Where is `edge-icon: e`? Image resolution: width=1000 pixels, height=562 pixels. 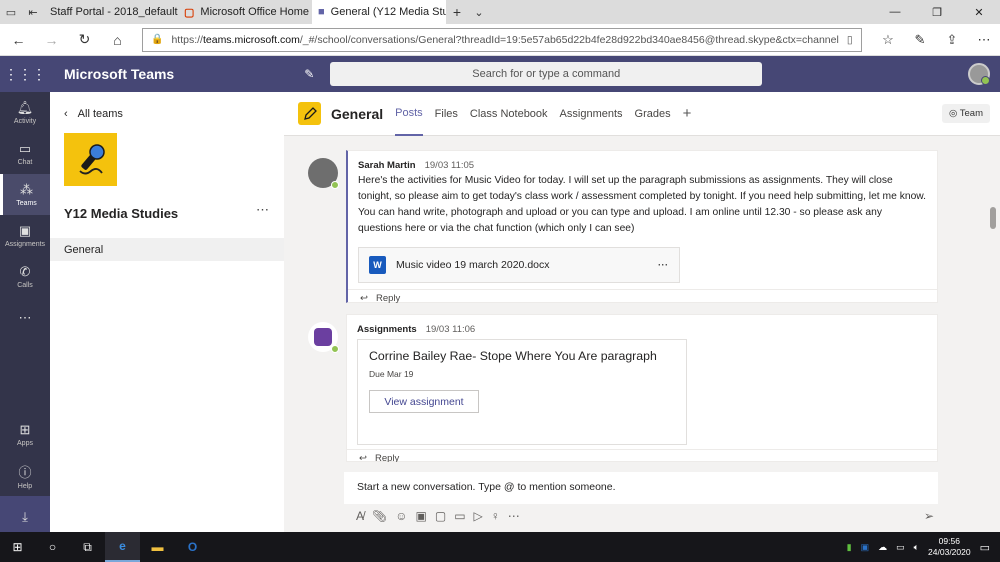
edge-icon: e is located at coordinates (122, 547).